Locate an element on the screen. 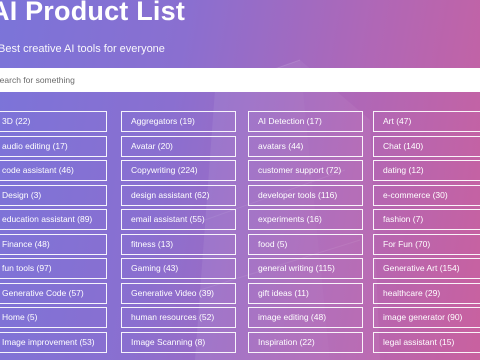  category-tag: Generative Code (57) is located at coordinates (53, 293).